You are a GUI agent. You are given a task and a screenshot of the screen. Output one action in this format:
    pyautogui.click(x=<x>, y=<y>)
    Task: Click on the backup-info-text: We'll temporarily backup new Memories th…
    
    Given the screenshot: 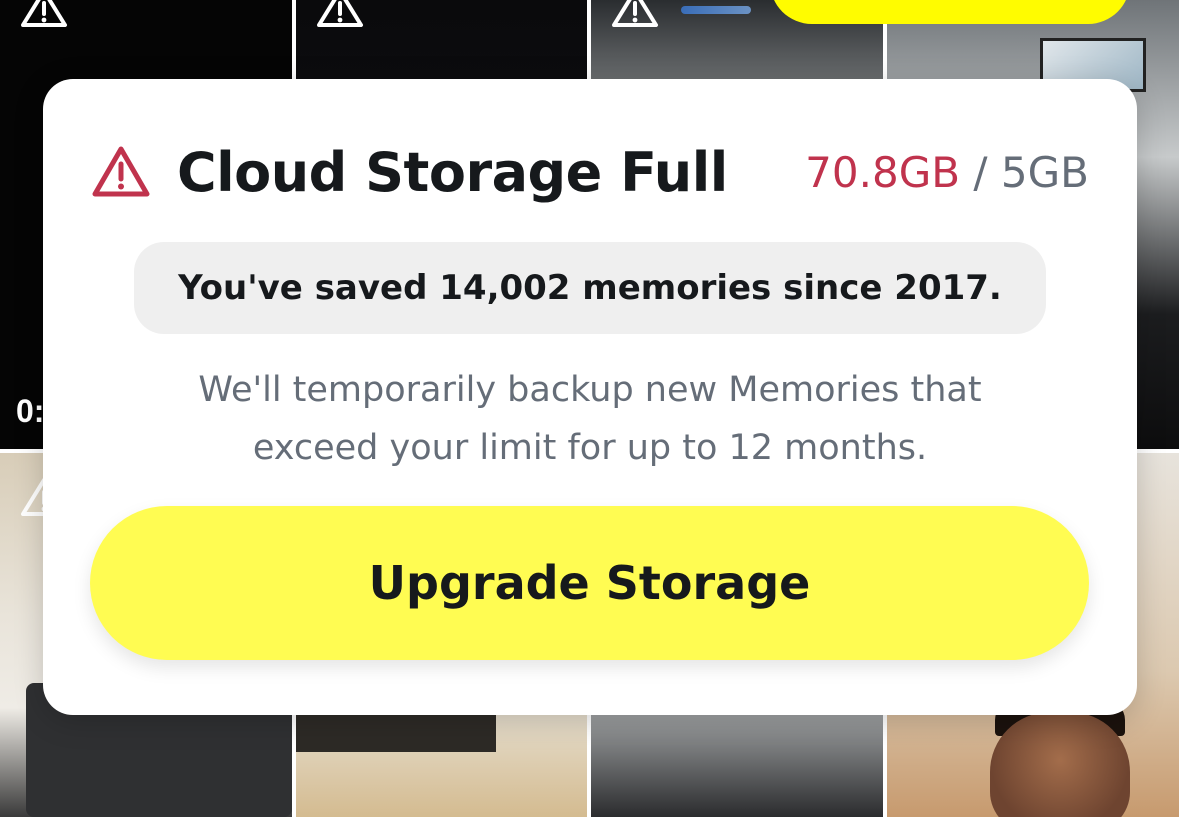 What is the action you would take?
    pyautogui.click(x=590, y=419)
    